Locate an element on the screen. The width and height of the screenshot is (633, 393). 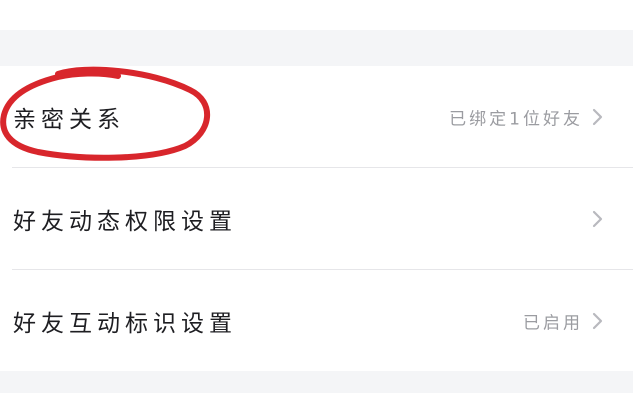
section-gap-top is located at coordinates (316, 48).